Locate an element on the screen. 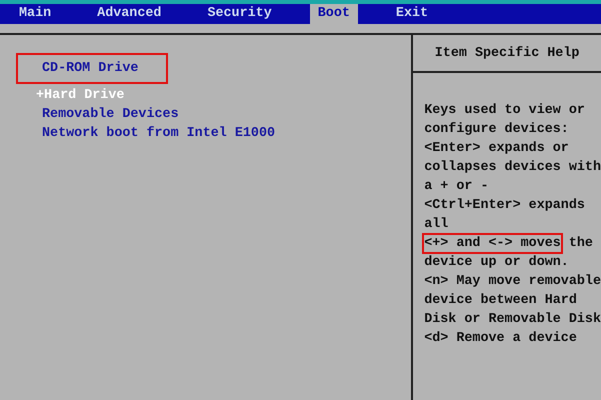  boot-device-item: Network boot from Intel E1000 is located at coordinates (159, 133).